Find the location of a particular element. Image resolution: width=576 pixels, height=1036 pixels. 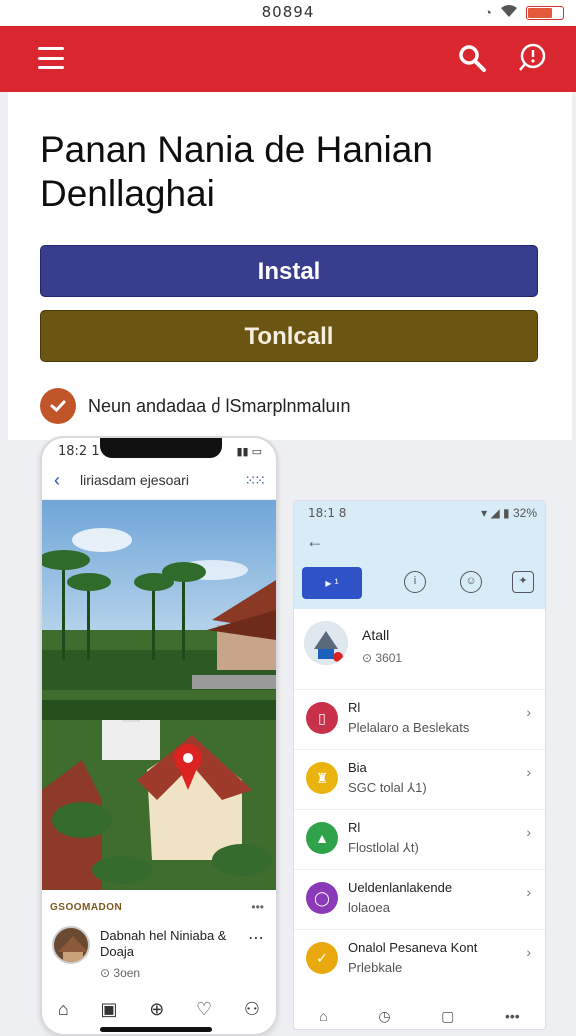

tablet-tabs: ▸ ¹ i ☺ ✦ is located at coordinates (419, 583).